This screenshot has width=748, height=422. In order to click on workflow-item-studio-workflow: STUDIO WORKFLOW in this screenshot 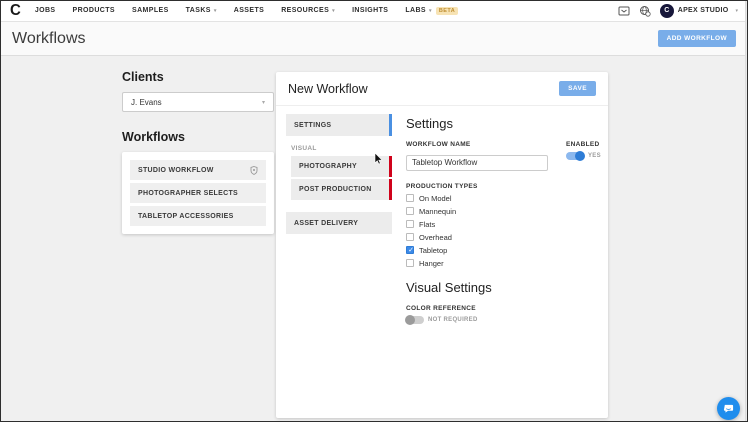, I will do `click(198, 170)`.